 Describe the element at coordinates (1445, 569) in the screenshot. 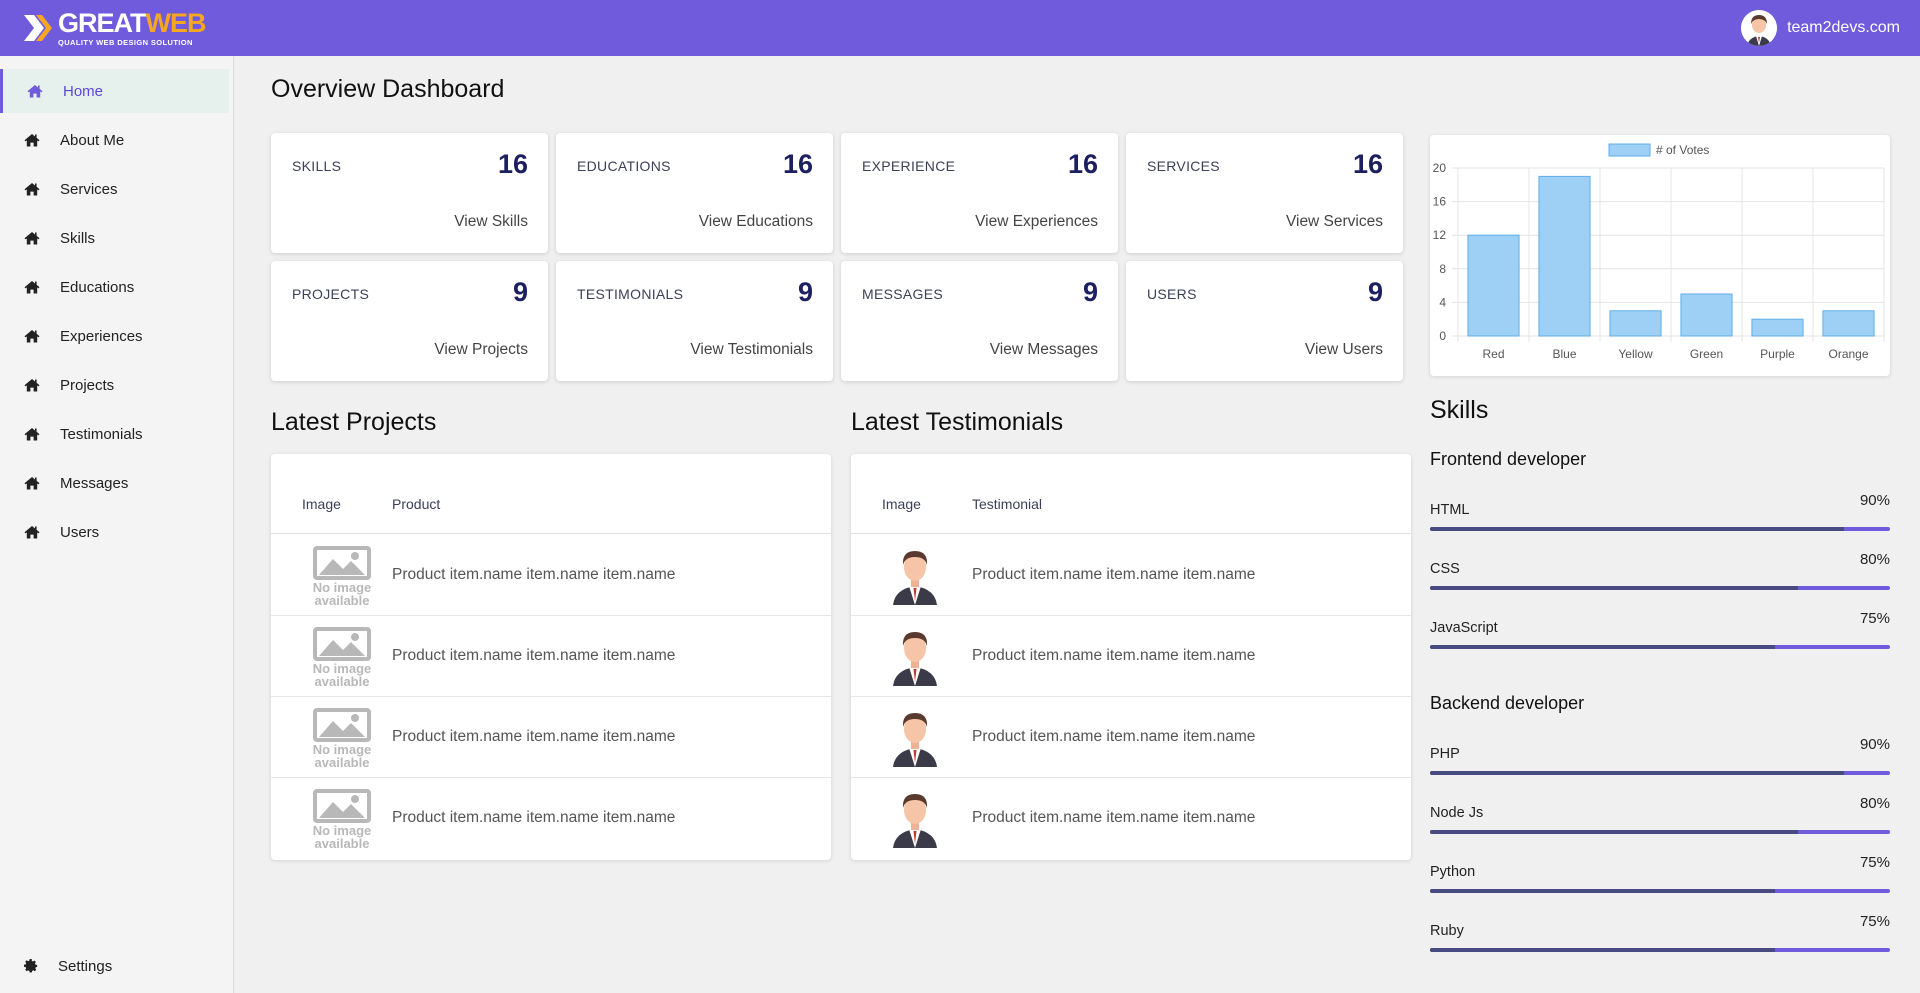

I see `skill-name: CSS` at that location.